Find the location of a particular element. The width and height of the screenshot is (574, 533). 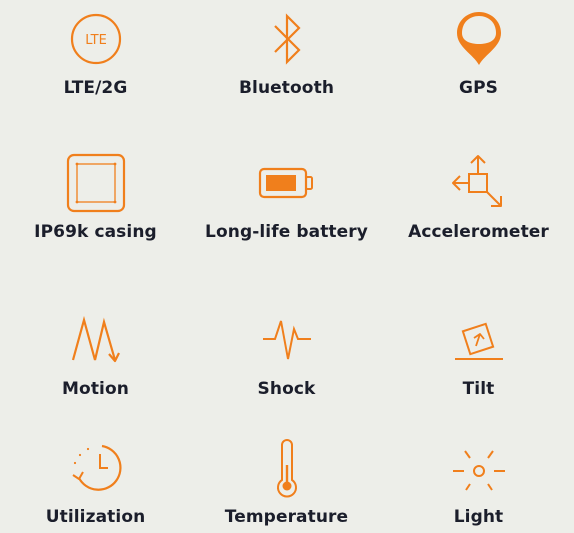

feature-label-utilization: Utilization is located at coordinates (95, 517).